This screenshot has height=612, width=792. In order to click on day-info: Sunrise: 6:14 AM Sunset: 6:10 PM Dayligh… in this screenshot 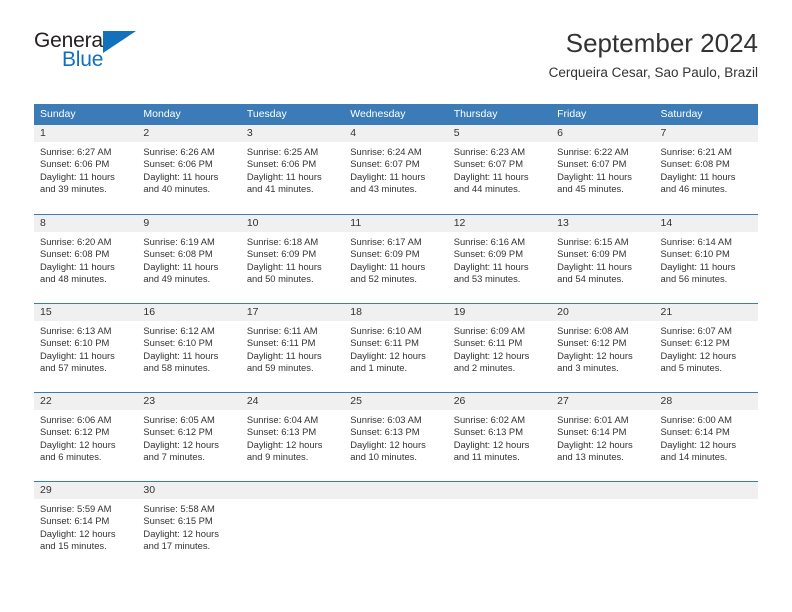, I will do `click(706, 259)`.